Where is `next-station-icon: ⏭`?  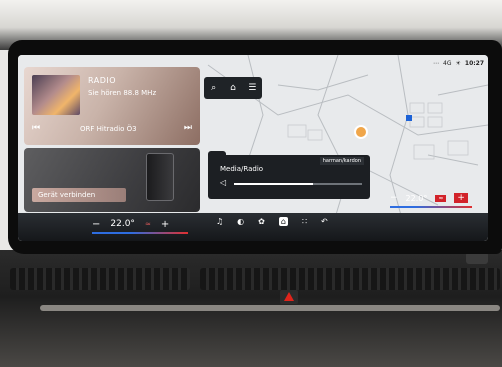 next-station-icon: ⏭ is located at coordinates (188, 128).